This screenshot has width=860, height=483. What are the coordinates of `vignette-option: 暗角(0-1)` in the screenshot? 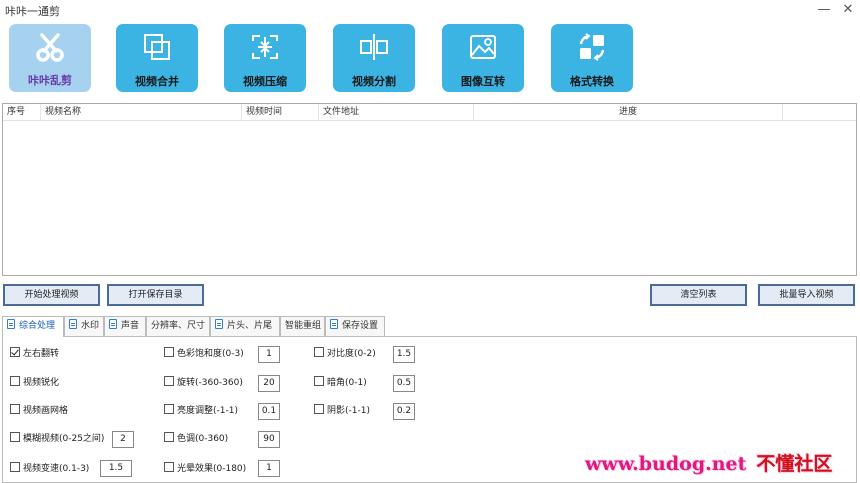 It's located at (340, 383).